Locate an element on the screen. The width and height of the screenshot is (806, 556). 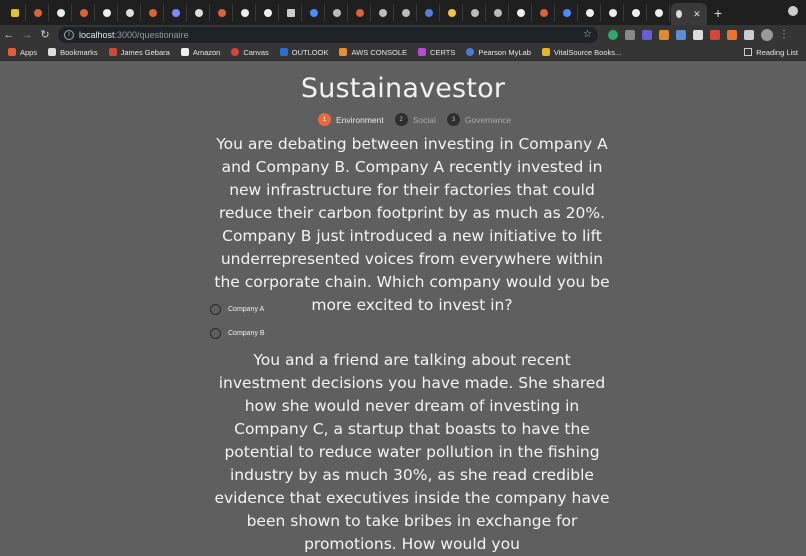
reading-list-icon is located at coordinates (748, 52).